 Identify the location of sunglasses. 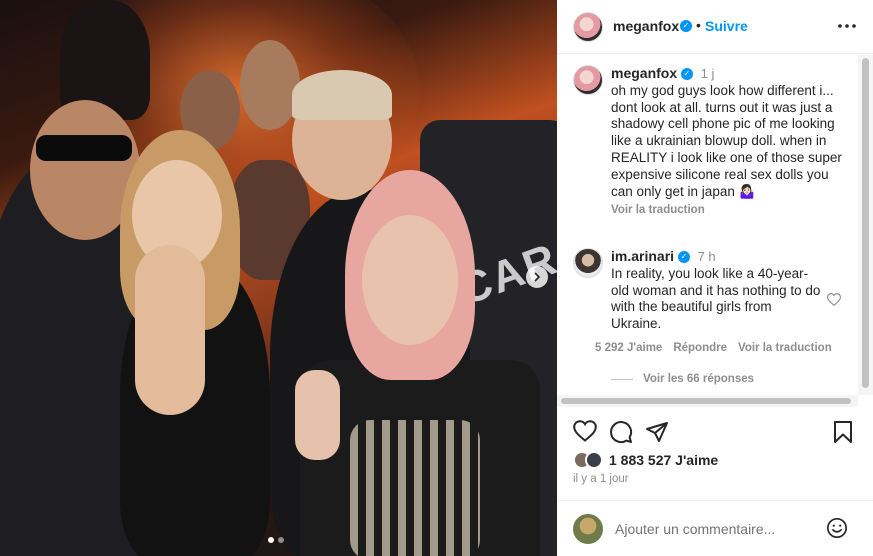
(84, 148).